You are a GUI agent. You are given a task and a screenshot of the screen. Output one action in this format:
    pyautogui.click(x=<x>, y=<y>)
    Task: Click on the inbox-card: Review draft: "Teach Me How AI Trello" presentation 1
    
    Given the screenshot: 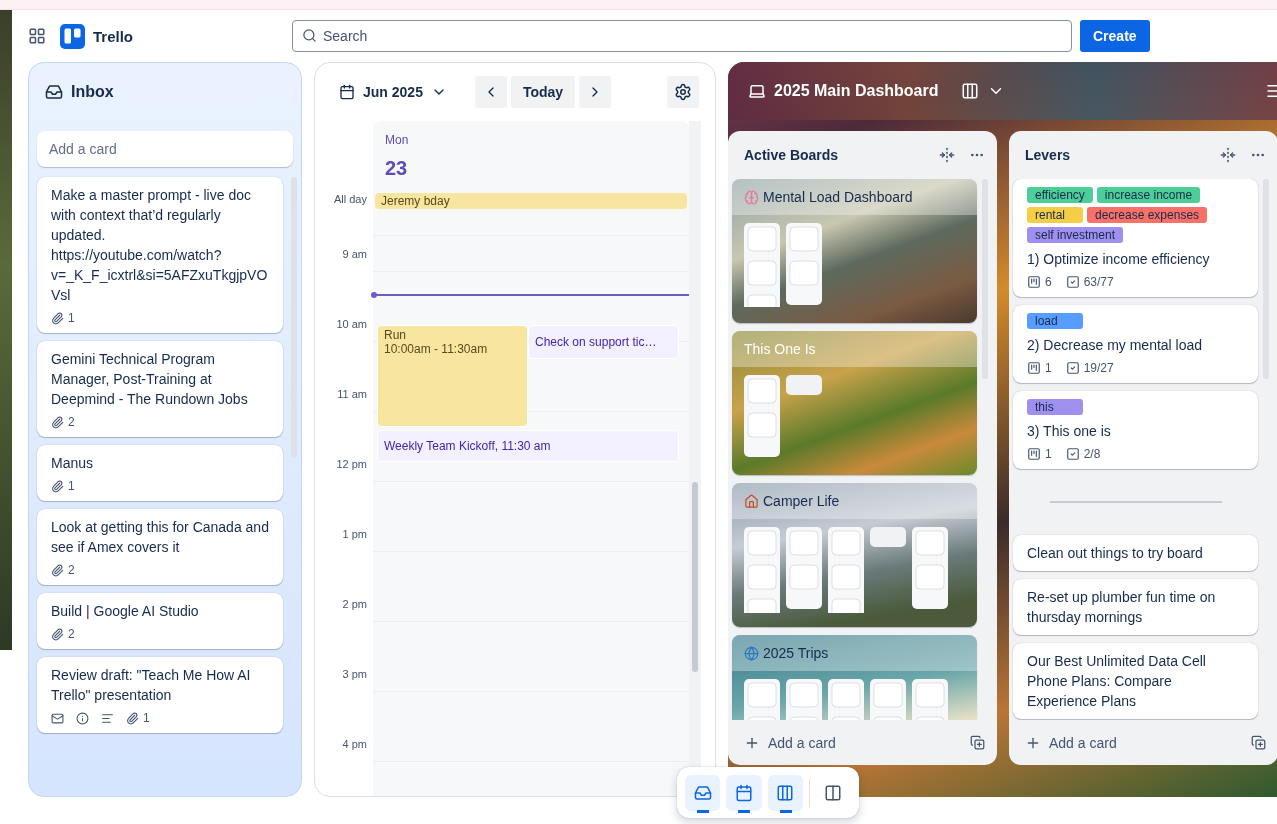 What is the action you would take?
    pyautogui.click(x=160, y=695)
    